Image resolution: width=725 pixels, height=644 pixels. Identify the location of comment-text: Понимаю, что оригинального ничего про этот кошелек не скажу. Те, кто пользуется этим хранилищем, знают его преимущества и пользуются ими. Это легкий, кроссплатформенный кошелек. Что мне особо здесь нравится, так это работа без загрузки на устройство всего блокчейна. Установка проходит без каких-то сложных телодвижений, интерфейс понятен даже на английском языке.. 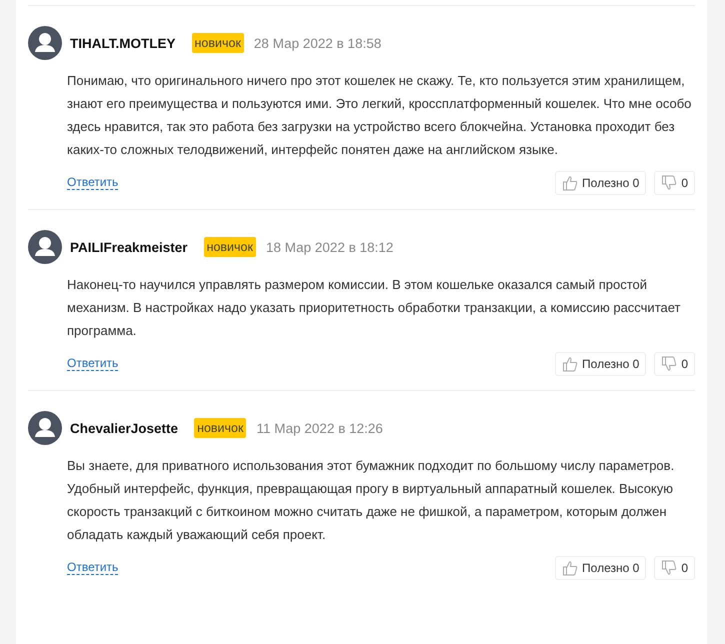
(379, 115).